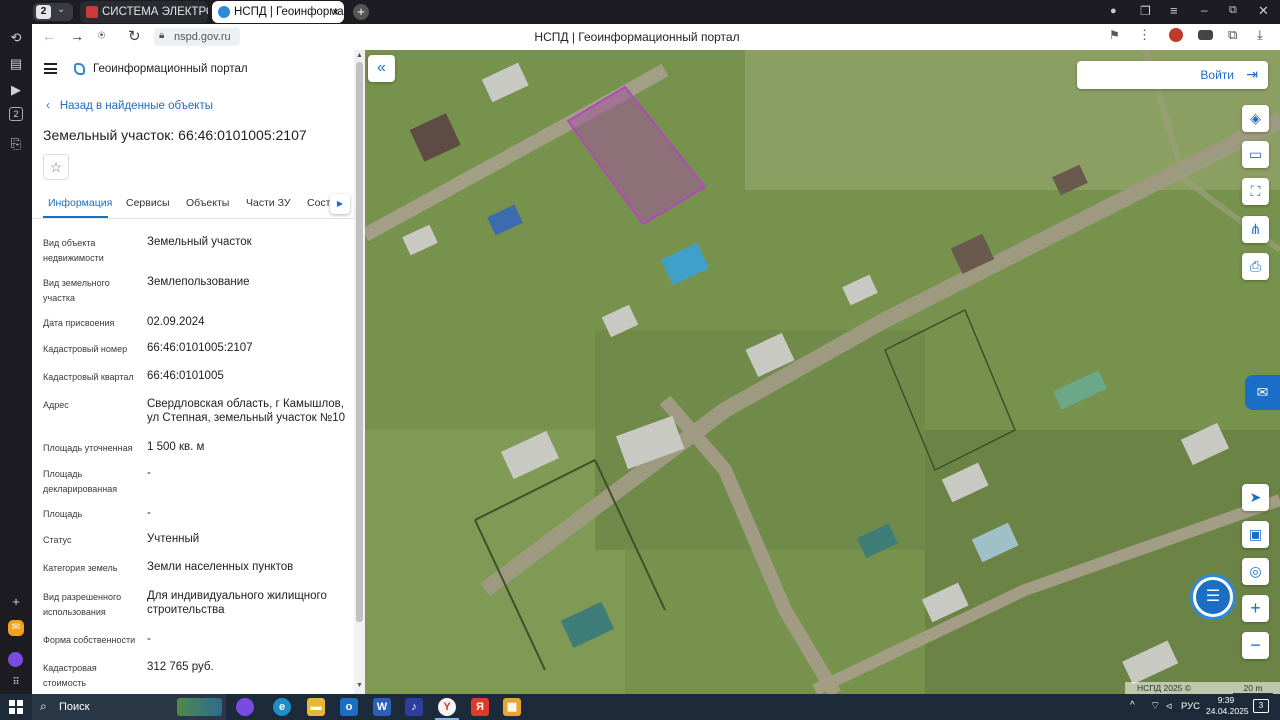  Describe the element at coordinates (16, 64) in the screenshot. I see `bookmarks-icon: ▤` at that location.